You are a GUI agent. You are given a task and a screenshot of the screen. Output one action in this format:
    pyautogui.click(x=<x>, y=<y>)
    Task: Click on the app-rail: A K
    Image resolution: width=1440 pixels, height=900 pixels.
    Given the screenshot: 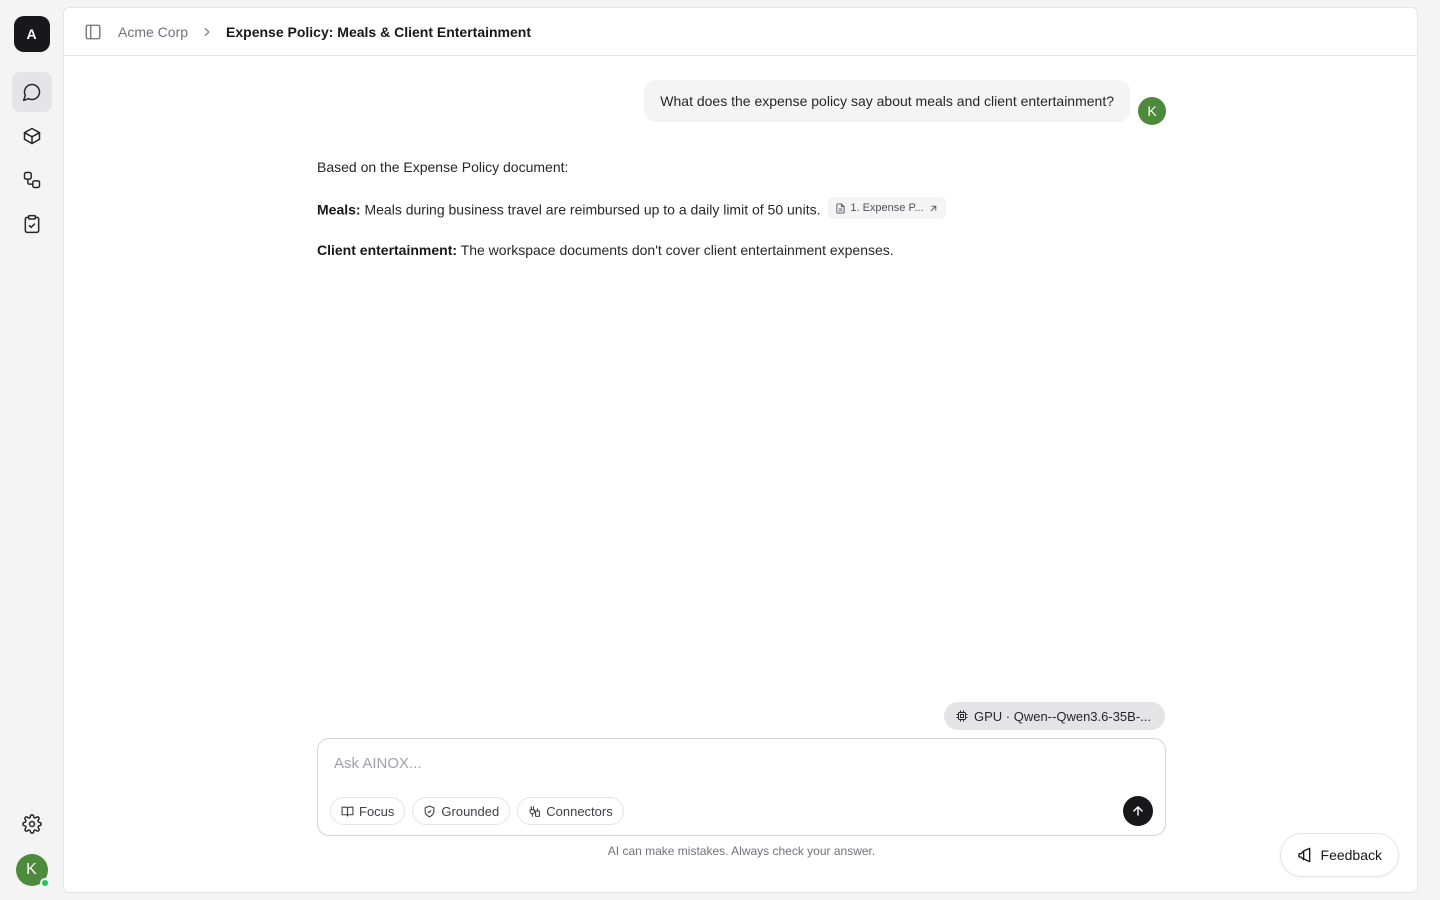 What is the action you would take?
    pyautogui.click(x=31, y=450)
    